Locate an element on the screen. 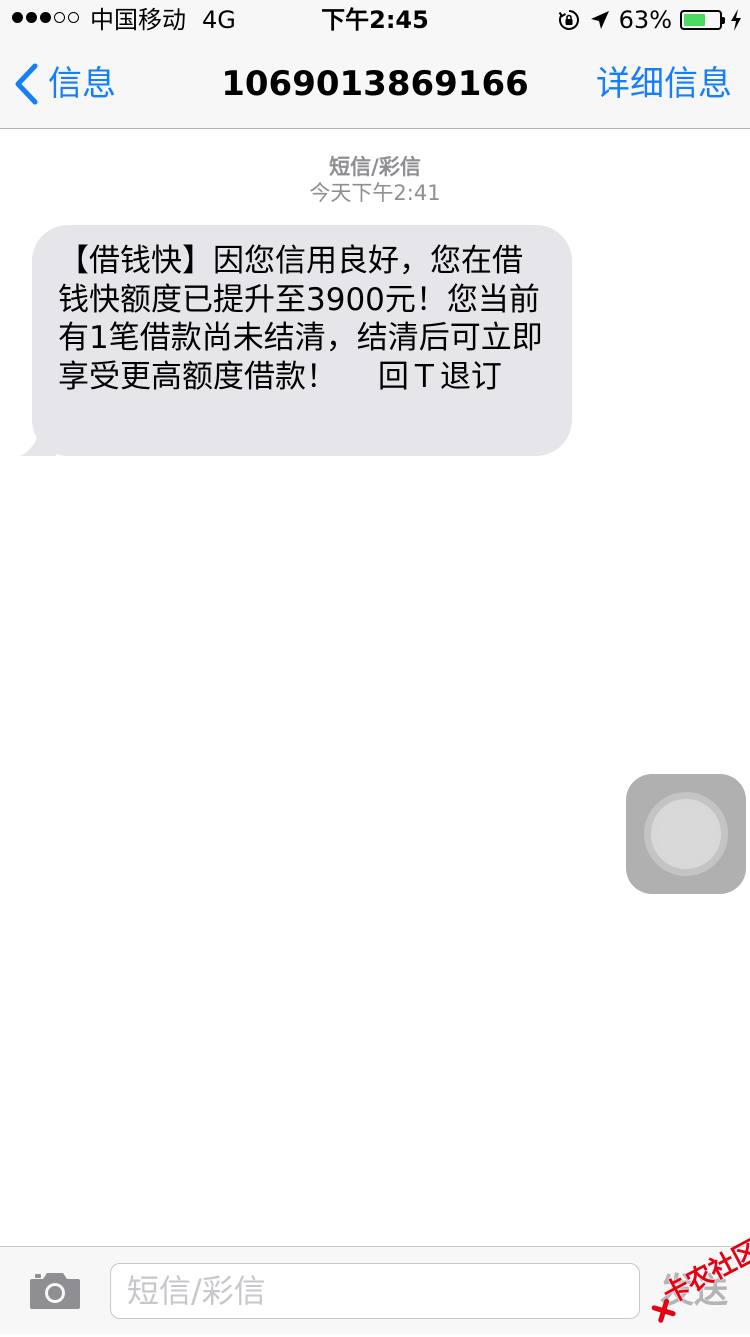  navigation-bar: 信息 1069013869166 详细信息 is located at coordinates (375, 84).